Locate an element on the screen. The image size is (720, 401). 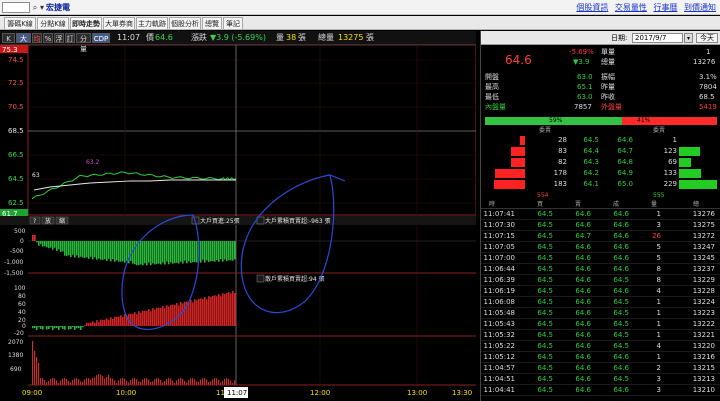
tick-row: 11:07:15 64.5 64.7 64.6 26 13272 is located at coordinates (600, 236).